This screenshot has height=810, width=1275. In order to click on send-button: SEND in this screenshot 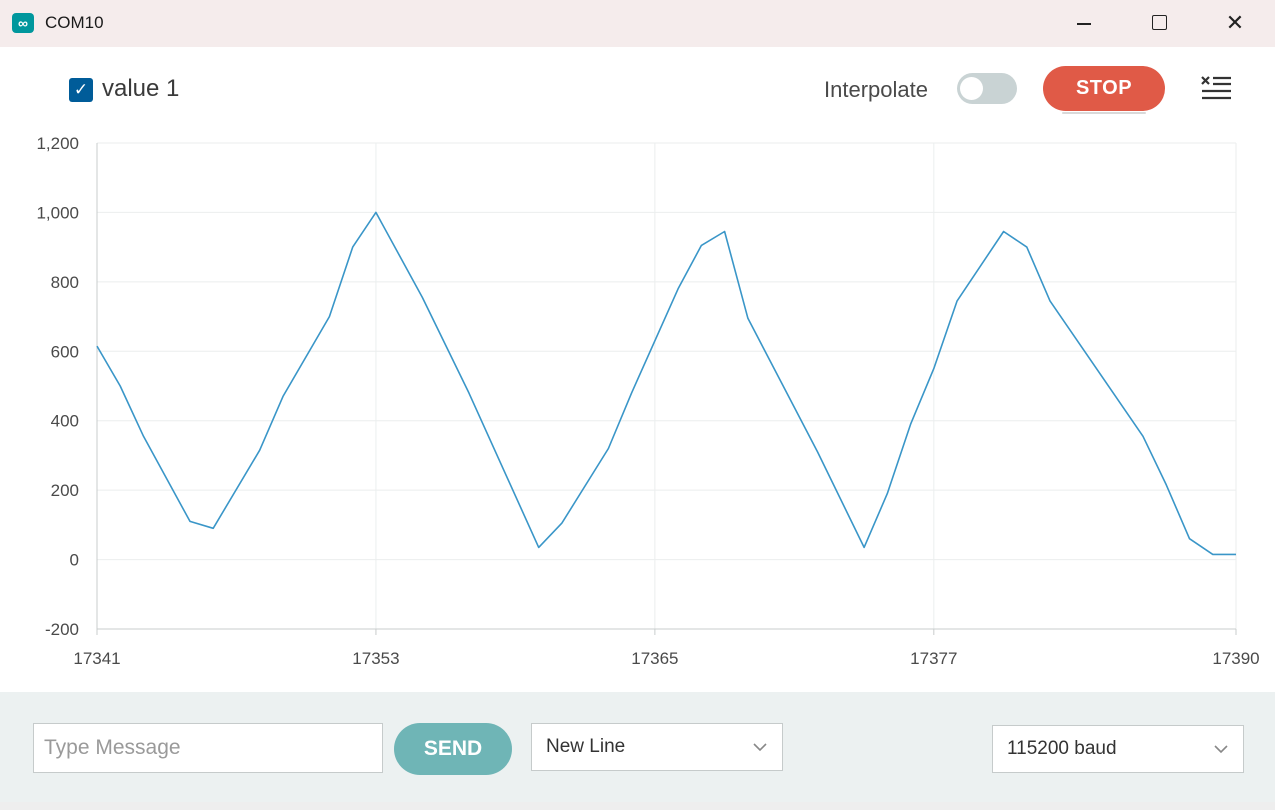, I will do `click(453, 749)`.